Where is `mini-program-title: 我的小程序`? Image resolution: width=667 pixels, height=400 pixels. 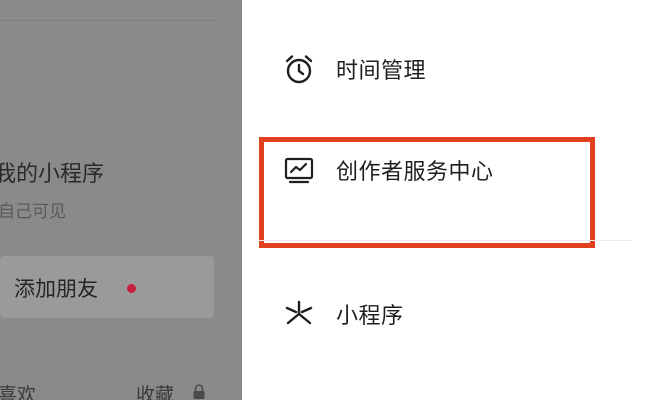 mini-program-title: 我的小程序 is located at coordinates (52, 174).